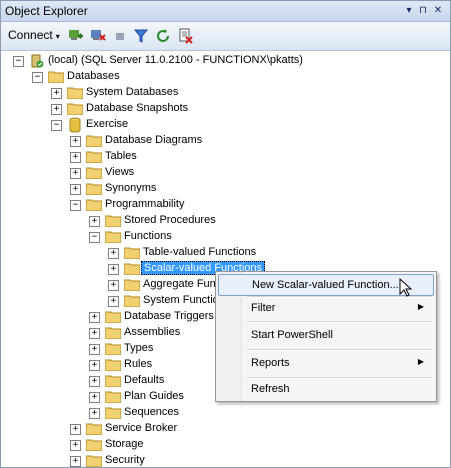 This screenshot has width=451, height=468. Describe the element at coordinates (270, 363) in the screenshot. I see `menu-item-label: Reports` at that location.